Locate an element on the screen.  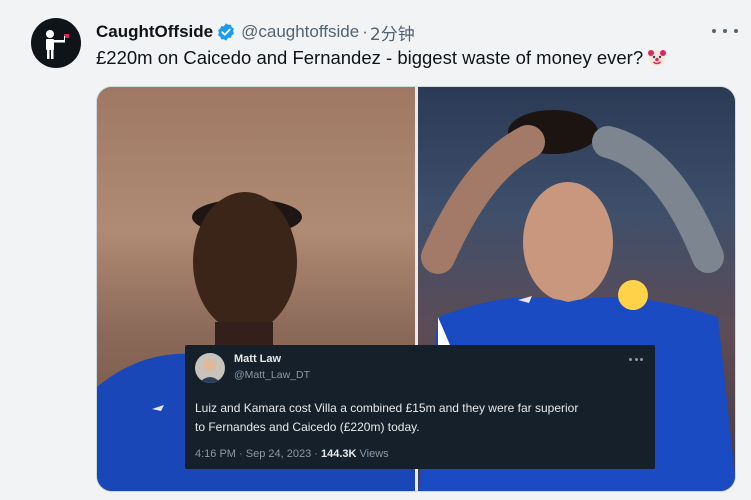
embedded-author-handle: @Matt_Law_DT is located at coordinates (272, 375).